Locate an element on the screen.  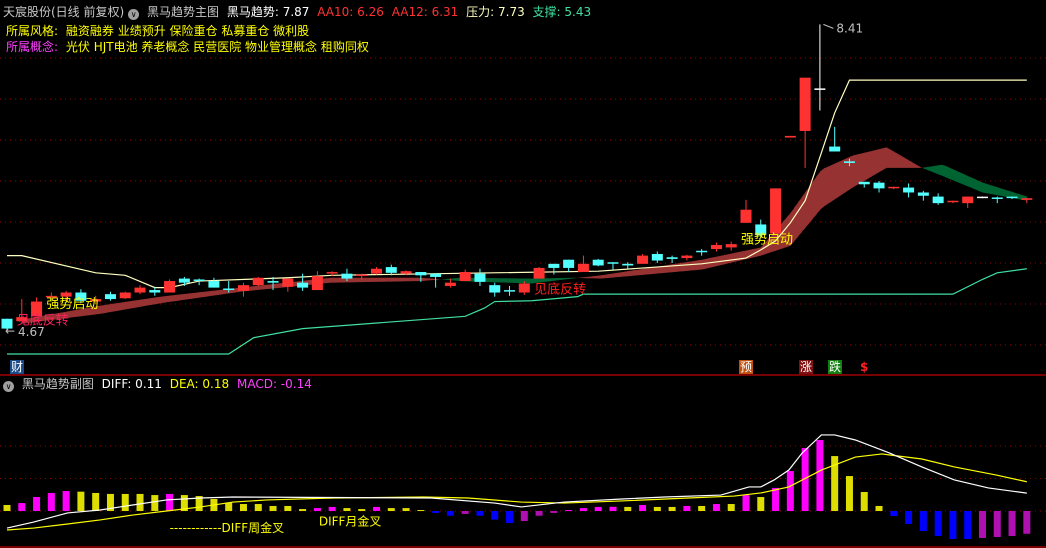
high-arrow-icon is located at coordinates (828, 26).